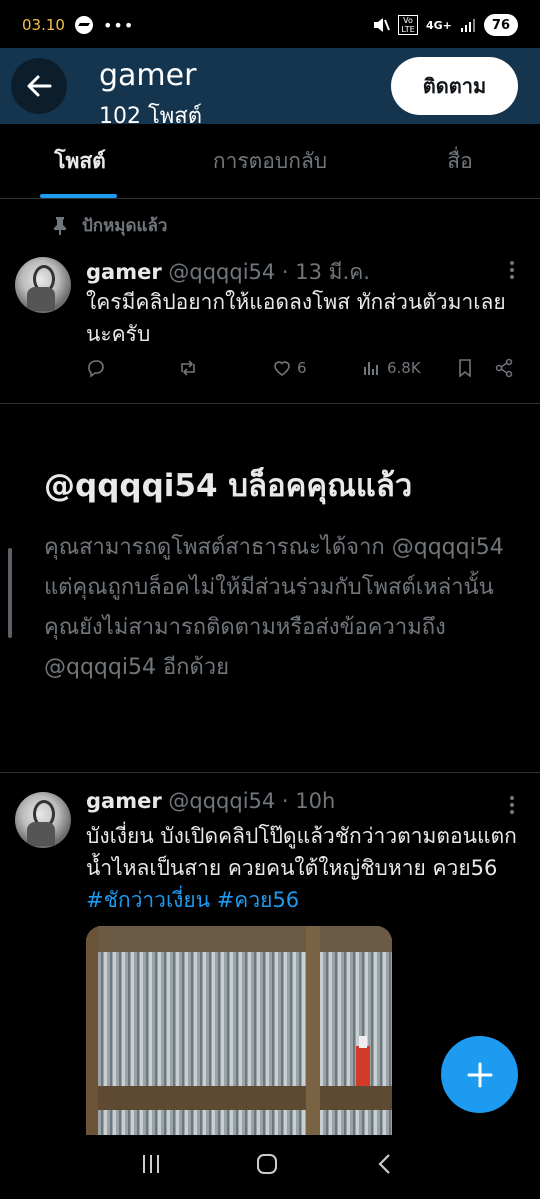 The image size is (540, 1199). I want to click on bookmark-icon, so click(465, 368).